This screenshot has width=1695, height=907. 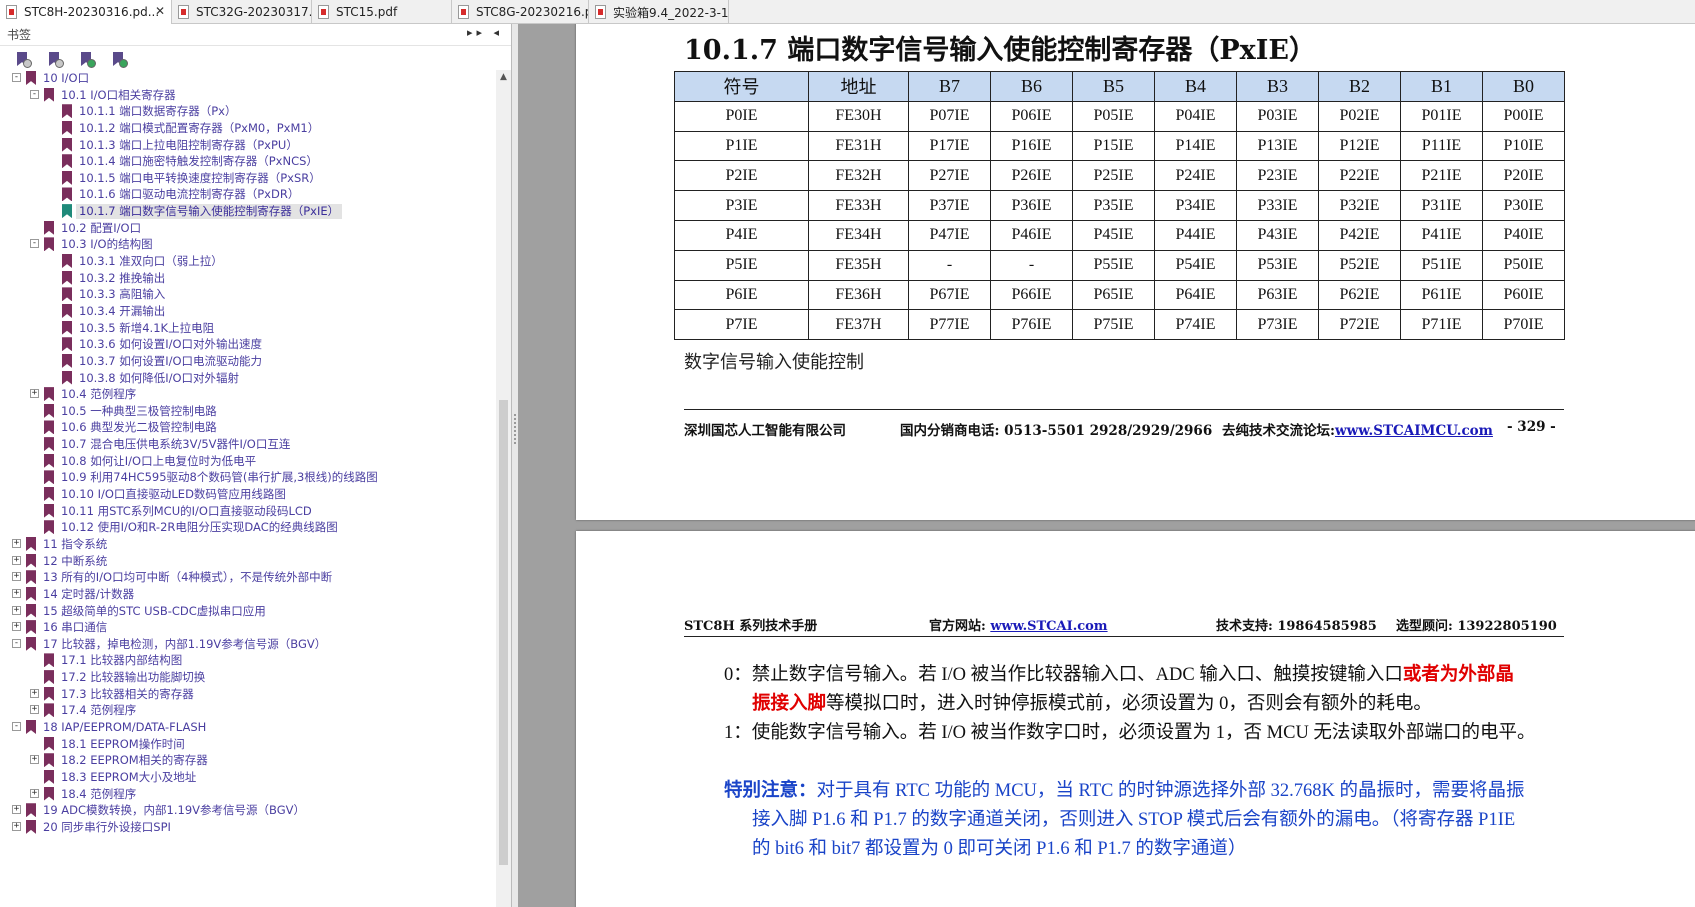 What do you see at coordinates (949, 205) in the screenshot?
I see `table-cell: P37IE` at bounding box center [949, 205].